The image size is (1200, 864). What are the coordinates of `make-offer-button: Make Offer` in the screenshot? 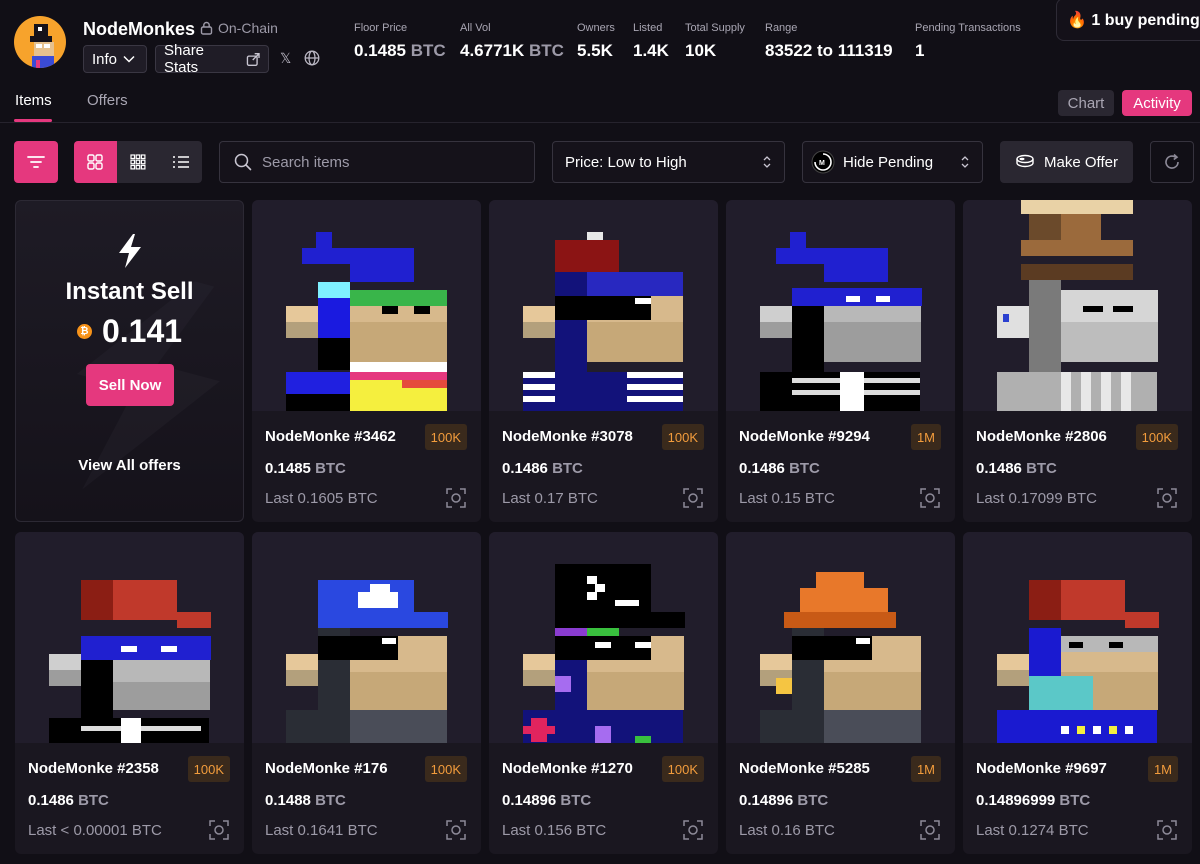 It's located at (1066, 162).